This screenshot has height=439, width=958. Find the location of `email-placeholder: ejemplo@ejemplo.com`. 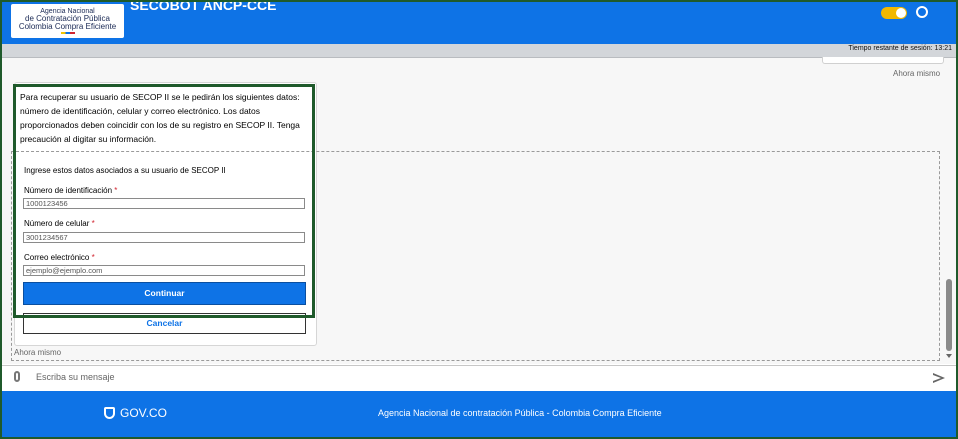

email-placeholder: ejemplo@ejemplo.com is located at coordinates (64, 270).